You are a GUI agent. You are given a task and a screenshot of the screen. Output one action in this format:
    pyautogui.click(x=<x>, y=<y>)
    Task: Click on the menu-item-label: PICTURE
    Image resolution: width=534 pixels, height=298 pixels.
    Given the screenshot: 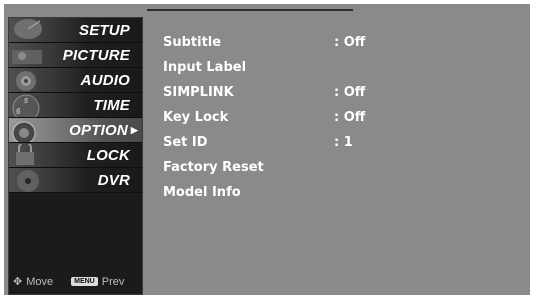 What is the action you would take?
    pyautogui.click(x=96, y=55)
    